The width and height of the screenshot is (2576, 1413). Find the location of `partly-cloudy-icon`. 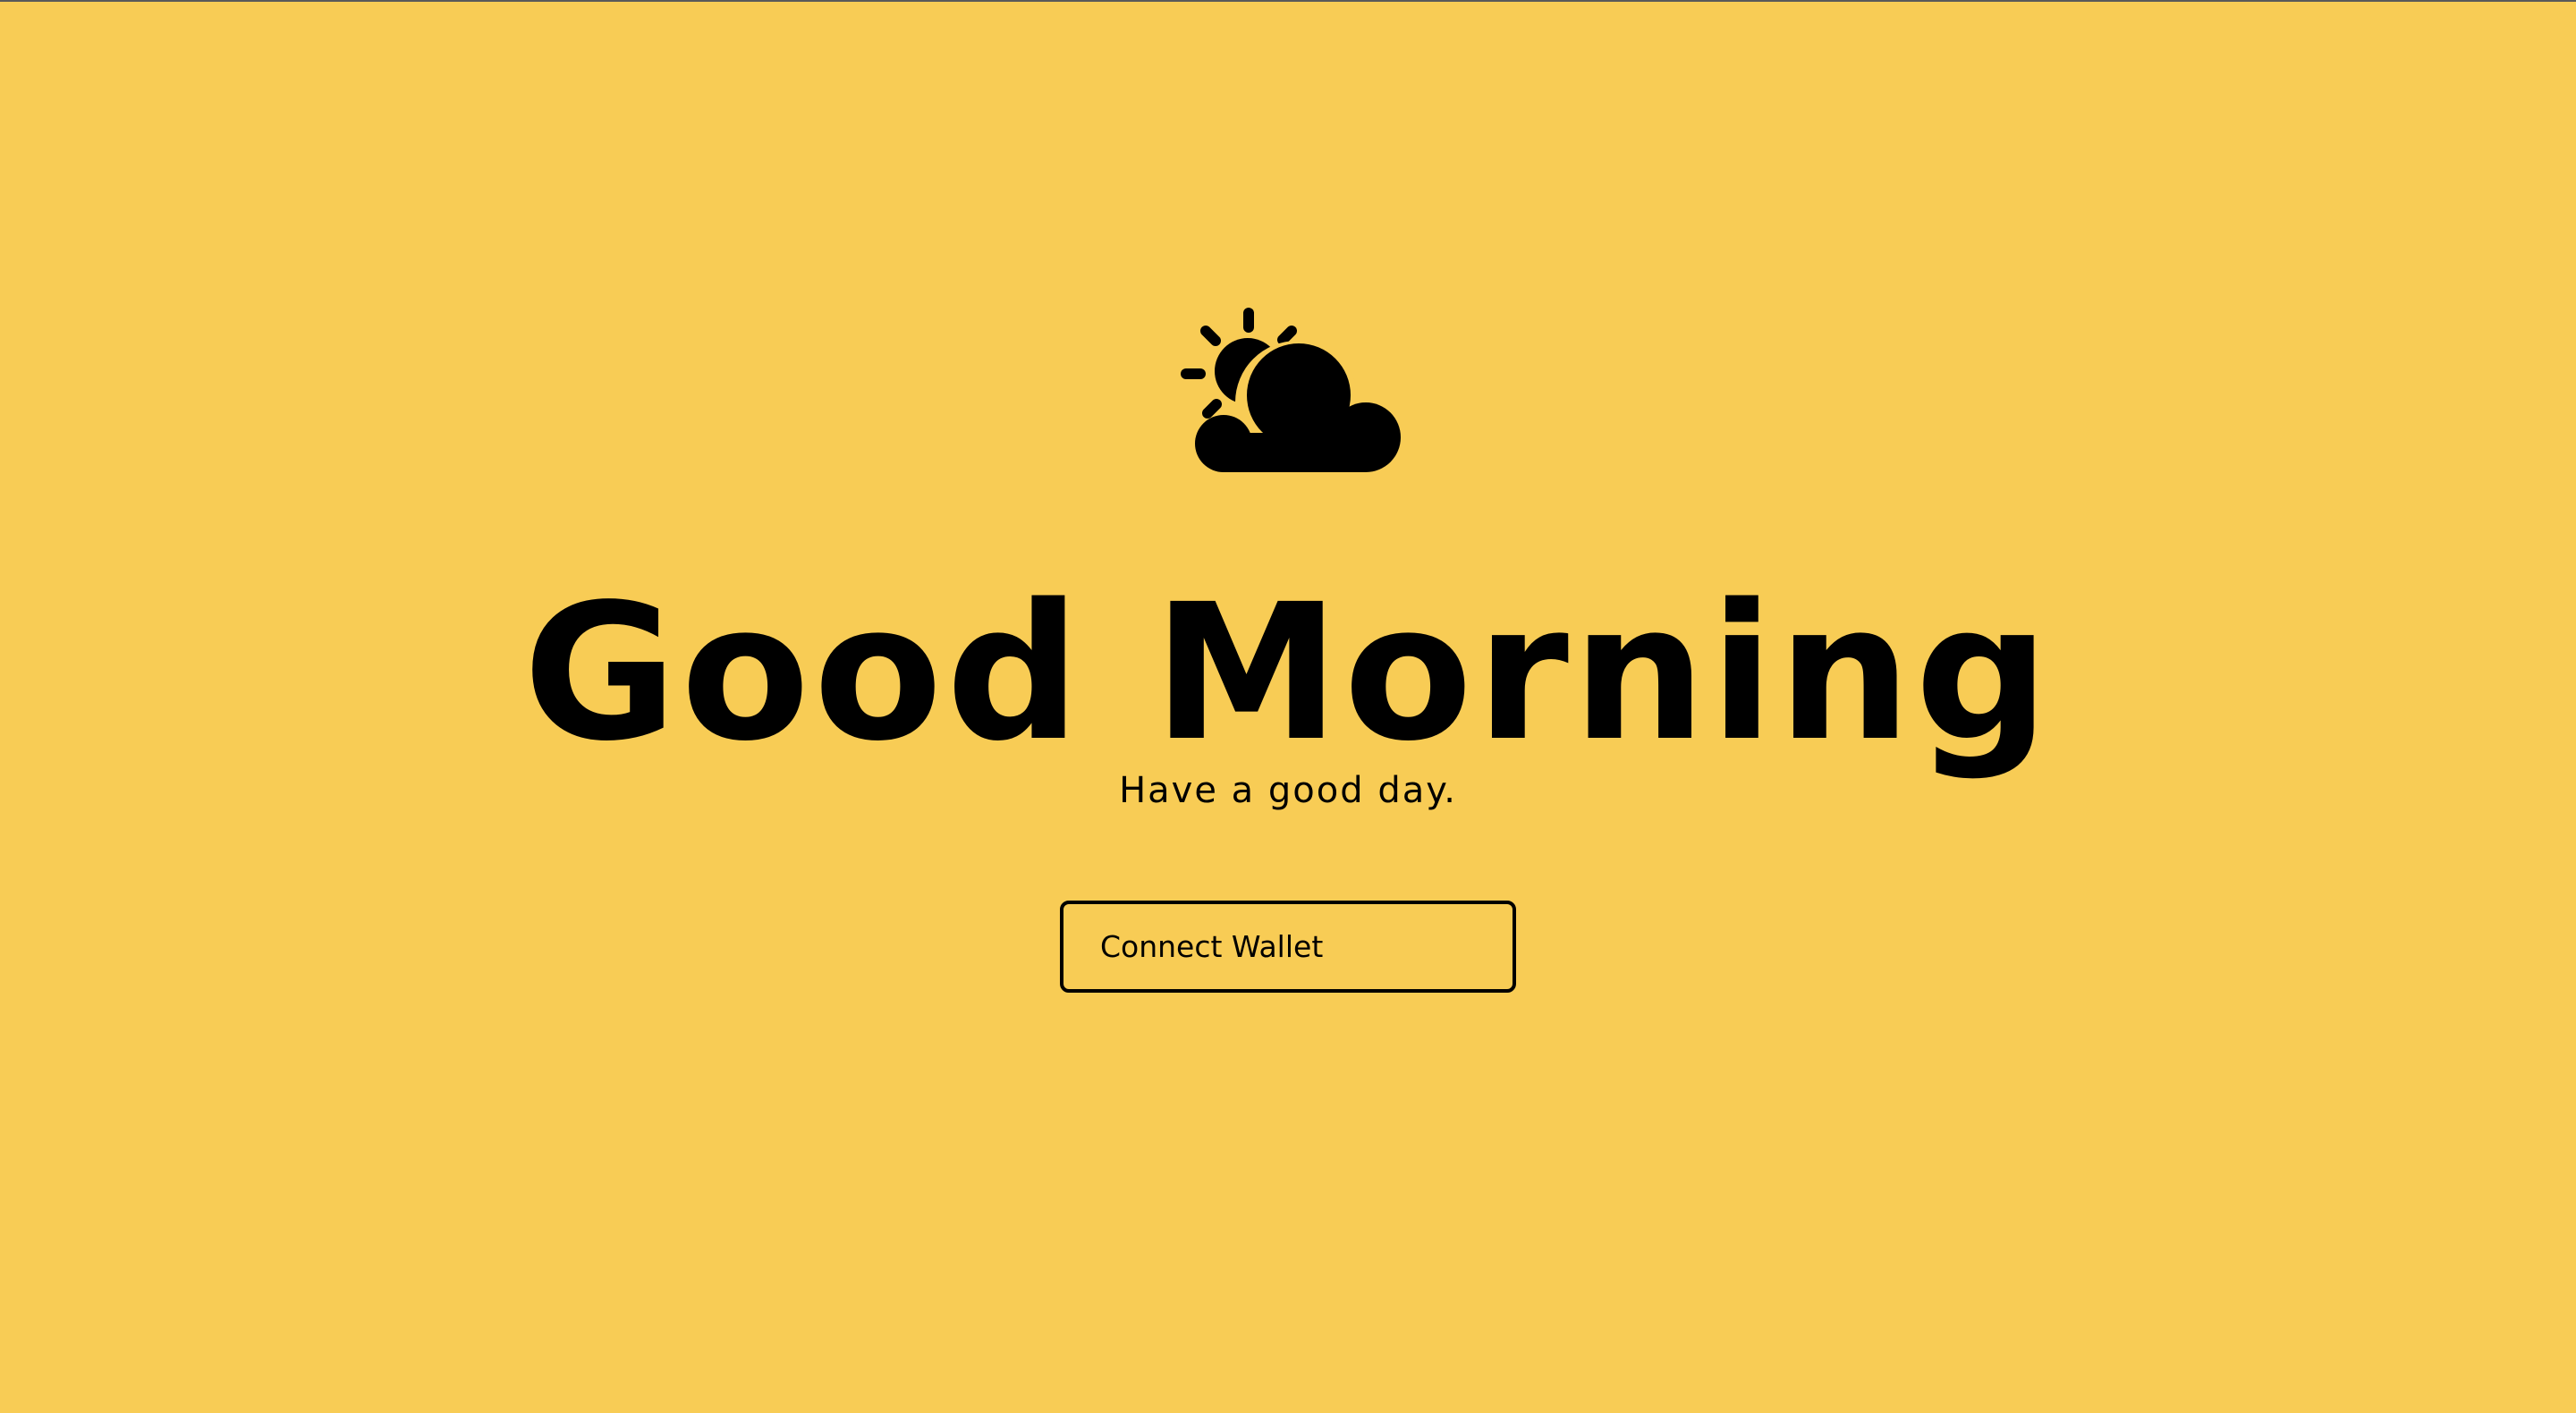

partly-cloudy-icon is located at coordinates (1288, 396).